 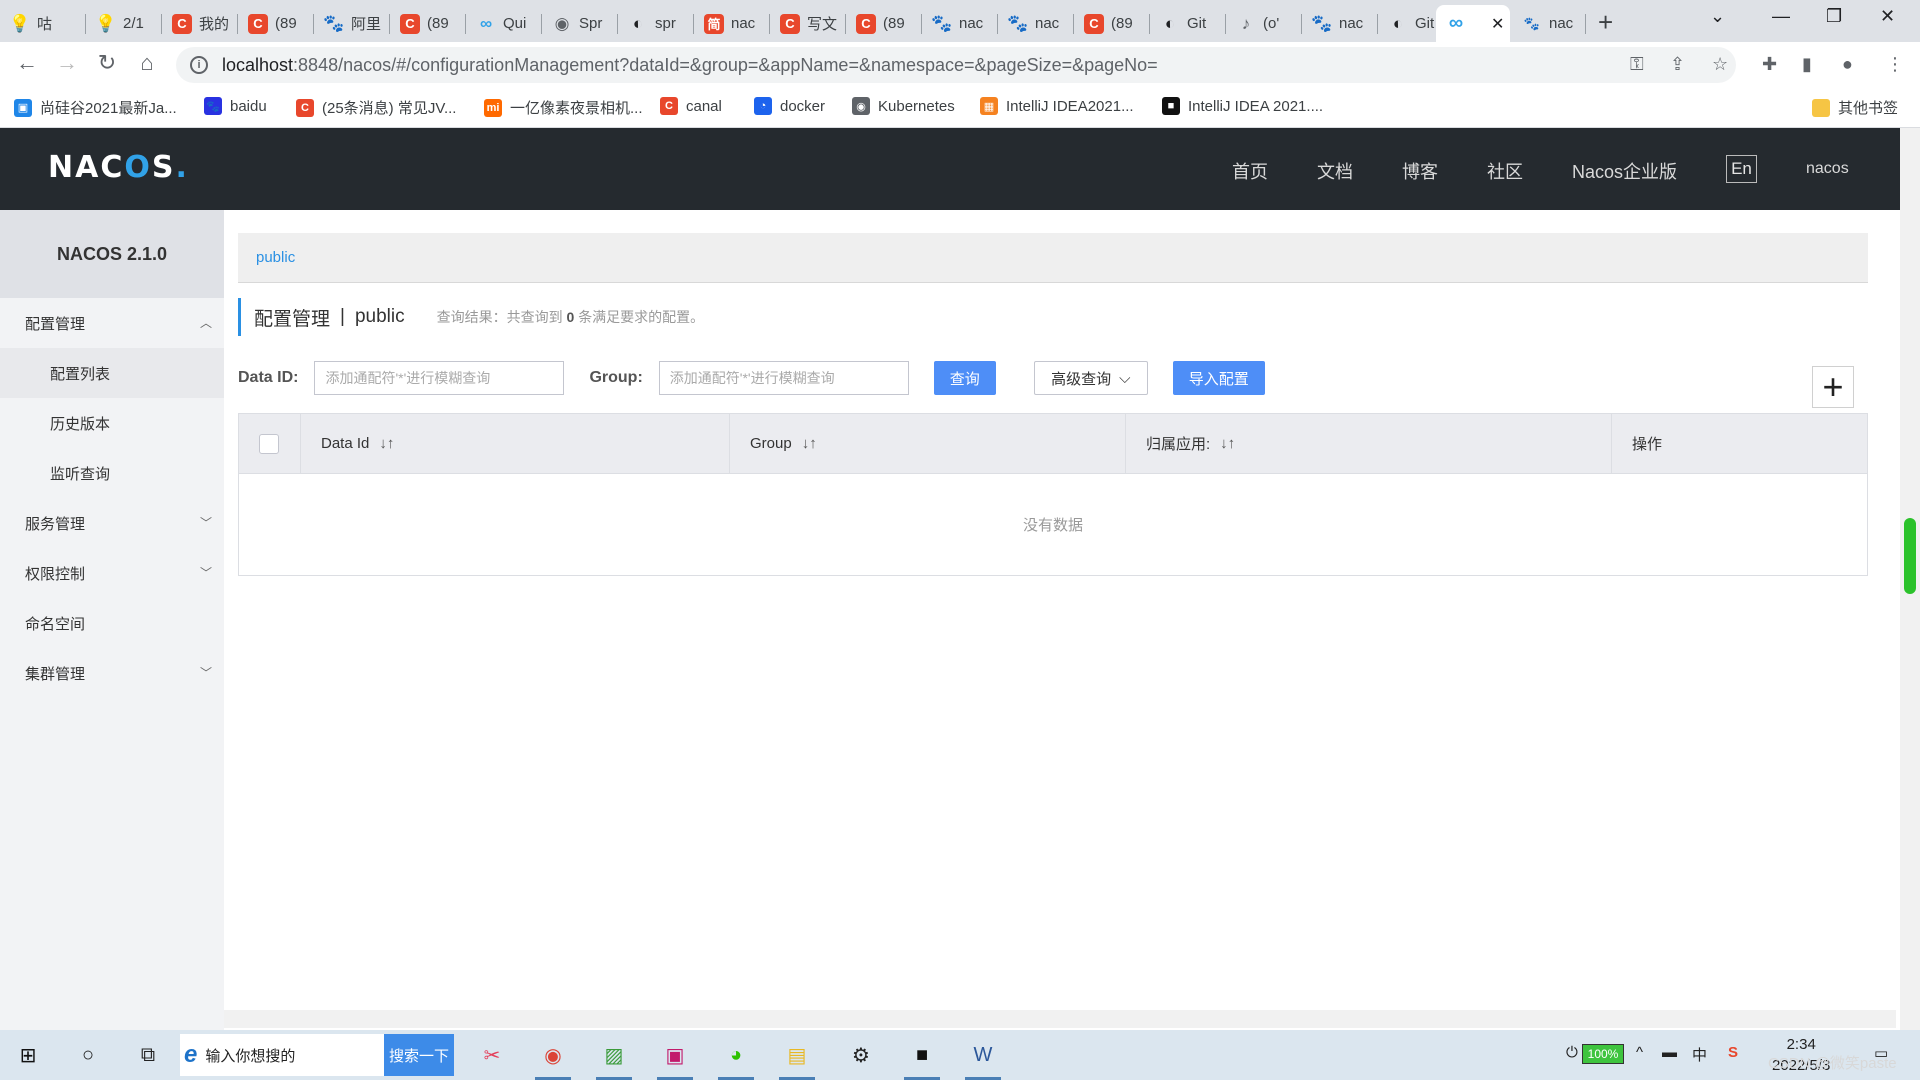 What do you see at coordinates (1699, 1054) in the screenshot?
I see `ime-indicator: 中` at bounding box center [1699, 1054].